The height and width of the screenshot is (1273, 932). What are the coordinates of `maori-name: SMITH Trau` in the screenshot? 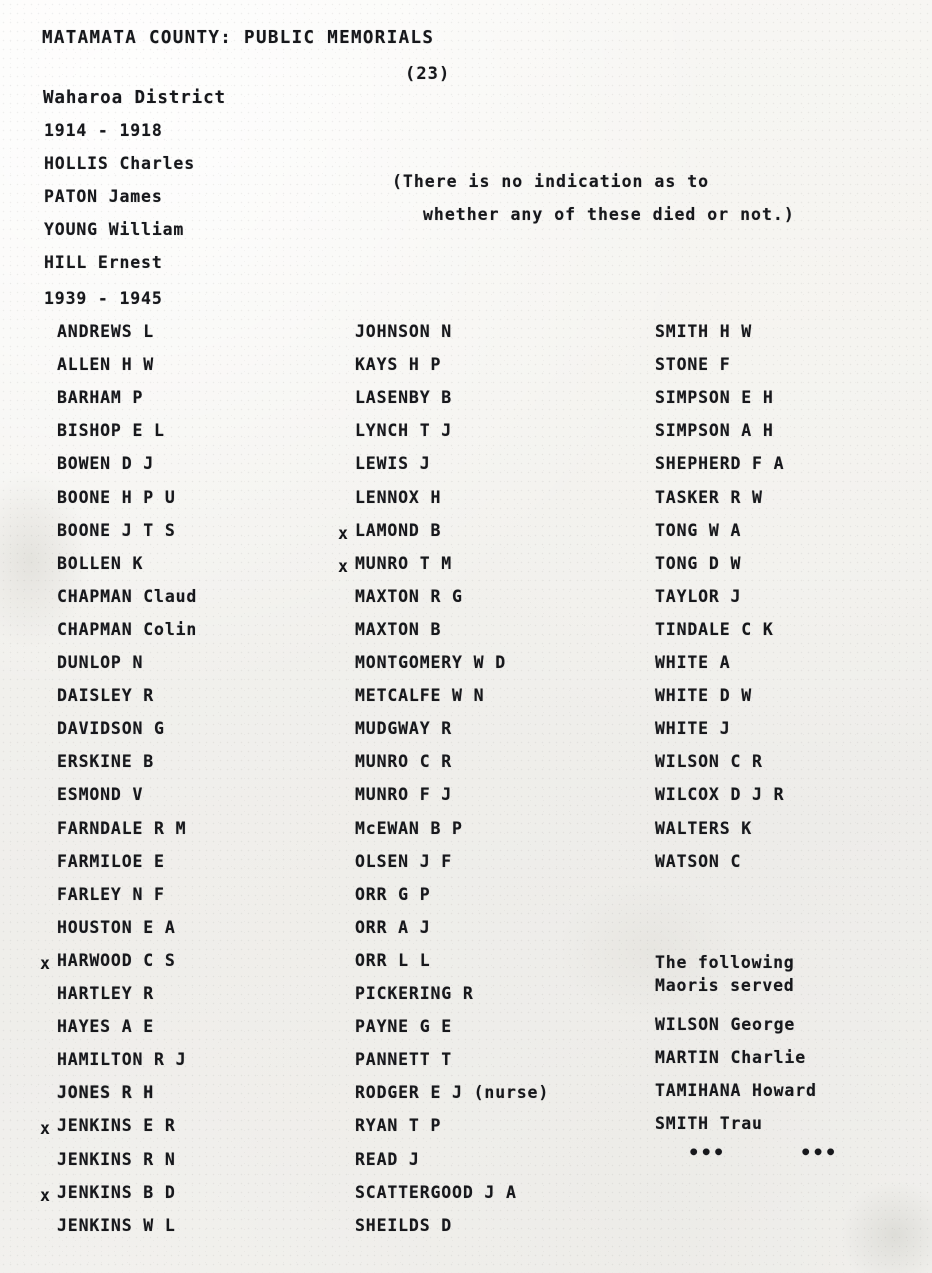 It's located at (709, 1123).